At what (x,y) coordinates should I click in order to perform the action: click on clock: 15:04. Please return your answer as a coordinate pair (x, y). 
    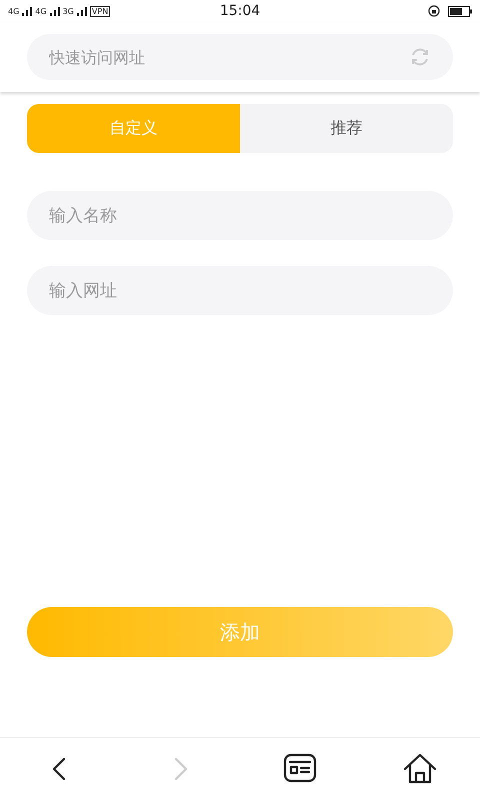
    Looking at the image, I should click on (240, 11).